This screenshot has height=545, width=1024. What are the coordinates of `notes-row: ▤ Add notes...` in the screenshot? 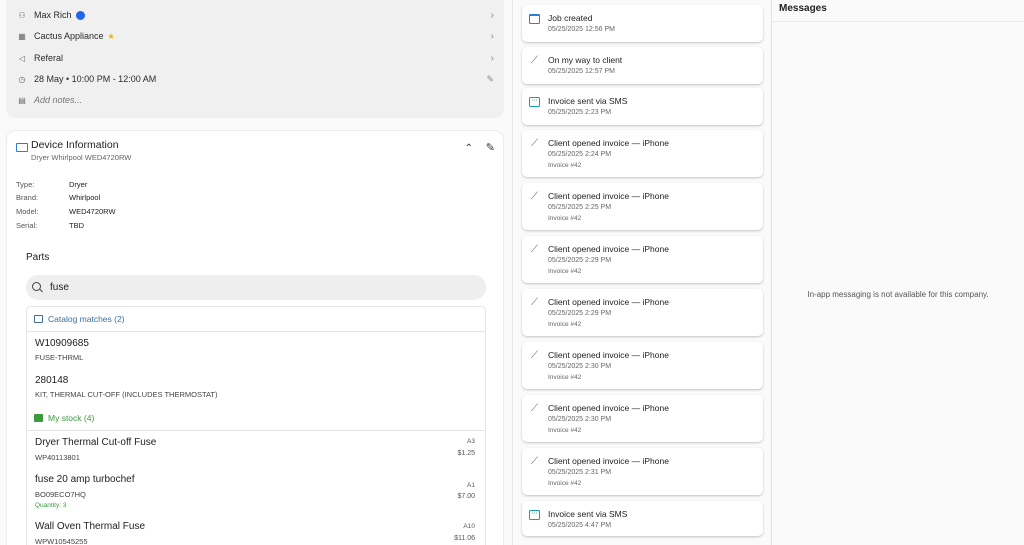 It's located at (255, 100).